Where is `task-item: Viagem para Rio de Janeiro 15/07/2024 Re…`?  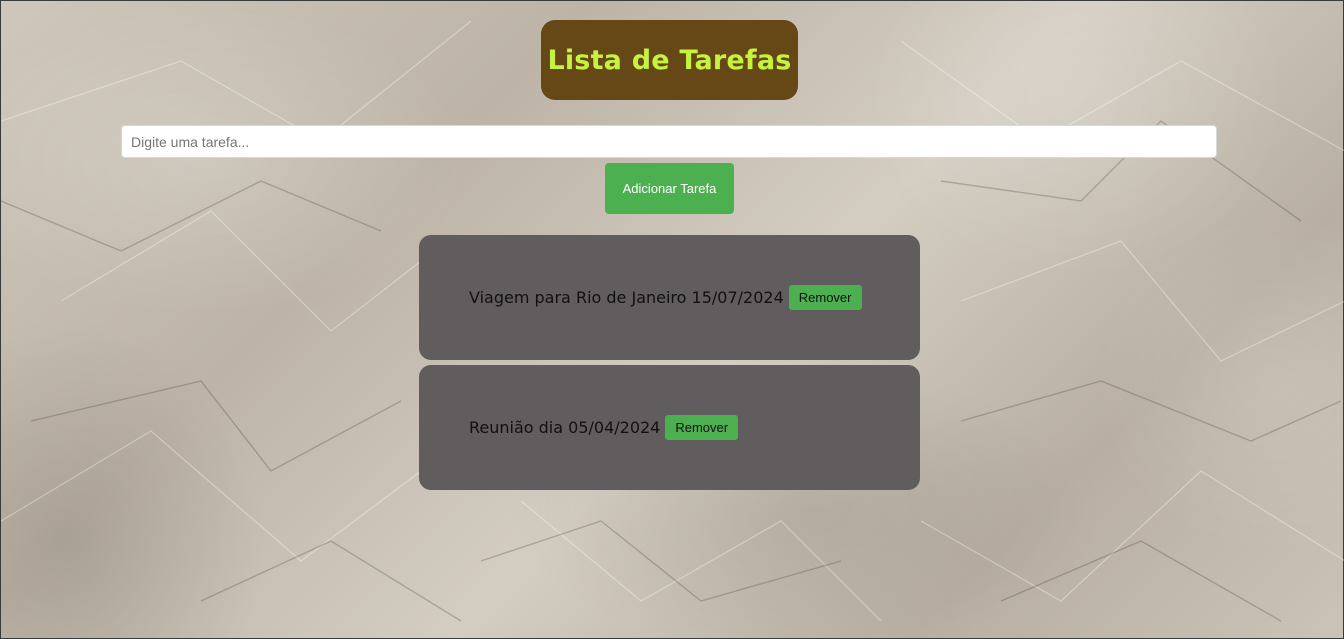
task-item: Viagem para Rio de Janeiro 15/07/2024 Re… is located at coordinates (669, 297).